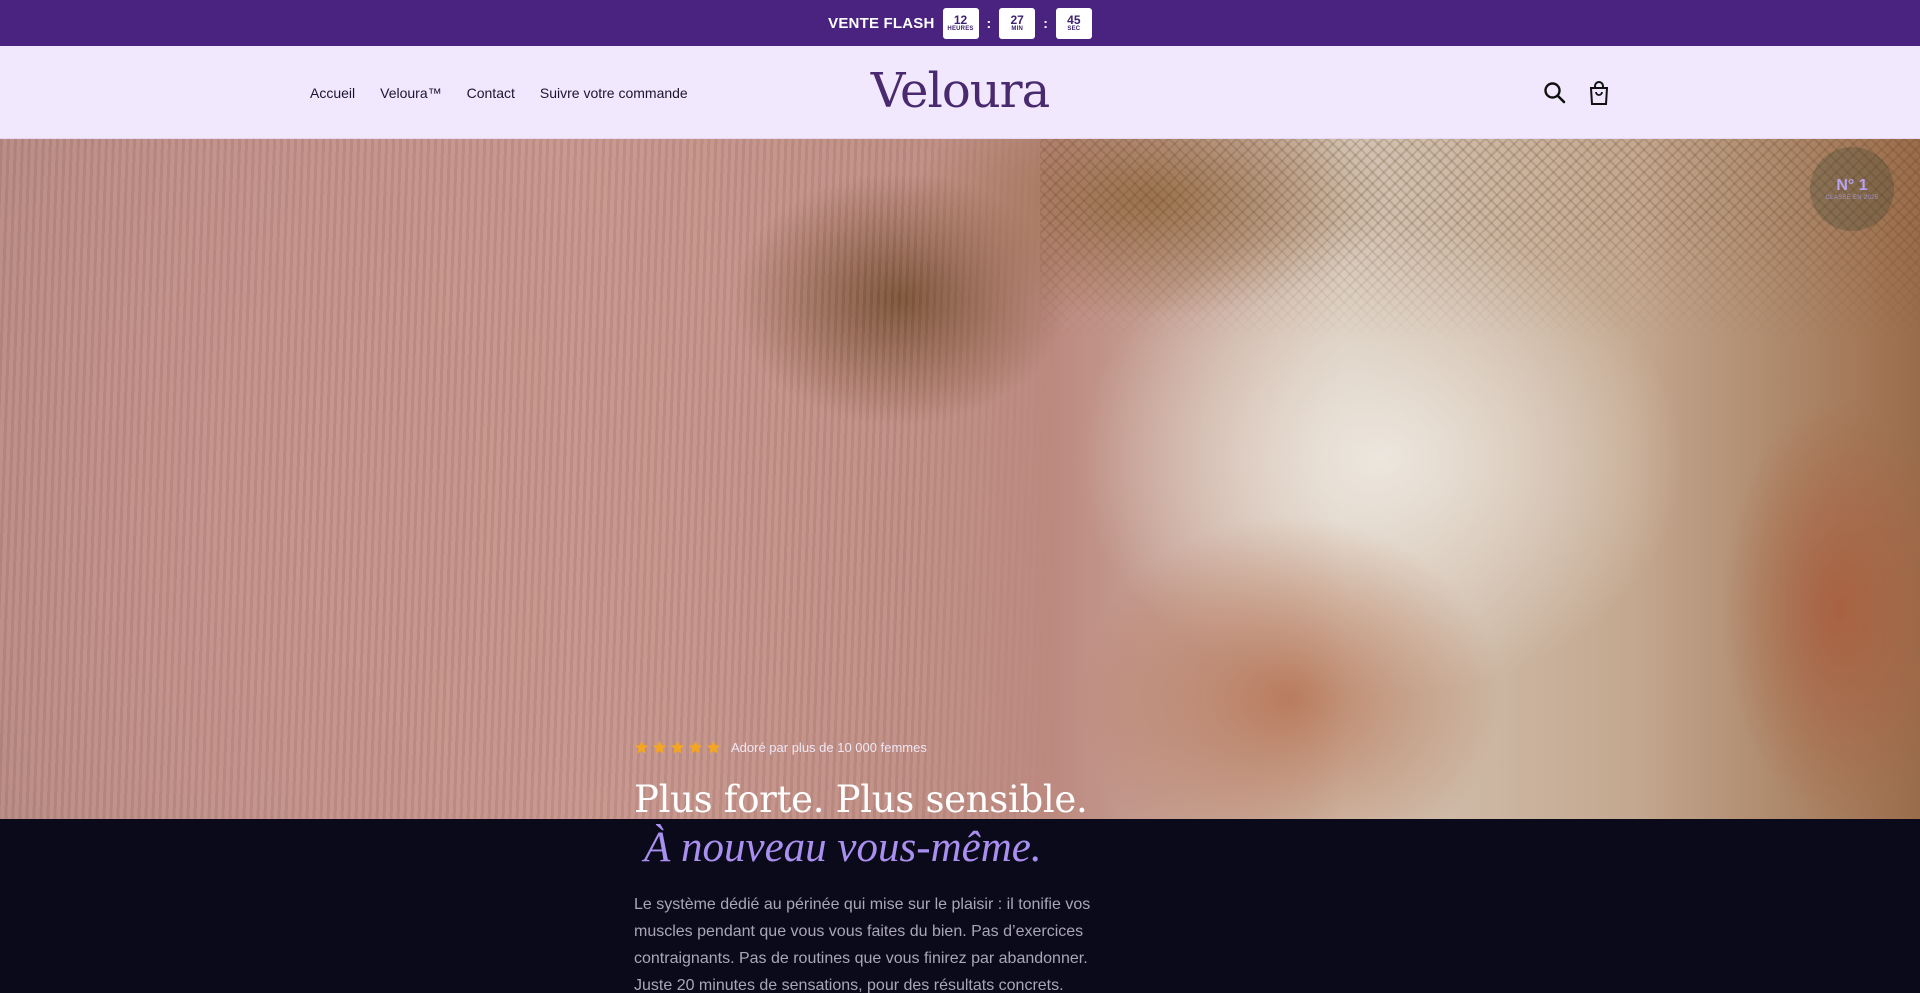 The image size is (1920, 993). Describe the element at coordinates (1074, 28) in the screenshot. I see `countdown-seconds-unit: SEC` at that location.